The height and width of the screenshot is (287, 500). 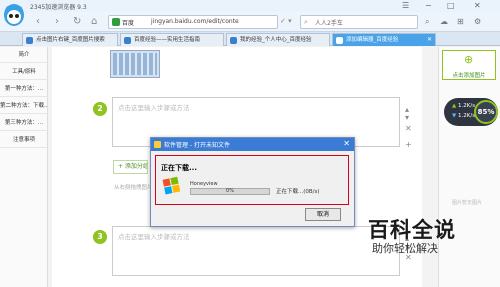 I want to click on progress-percent: 0%, so click(x=230, y=191).